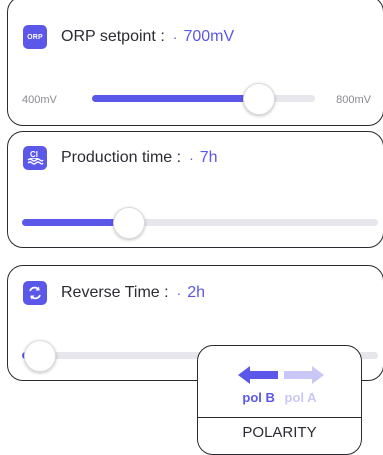  I want to click on orp-min-label: 400mV, so click(39, 100).